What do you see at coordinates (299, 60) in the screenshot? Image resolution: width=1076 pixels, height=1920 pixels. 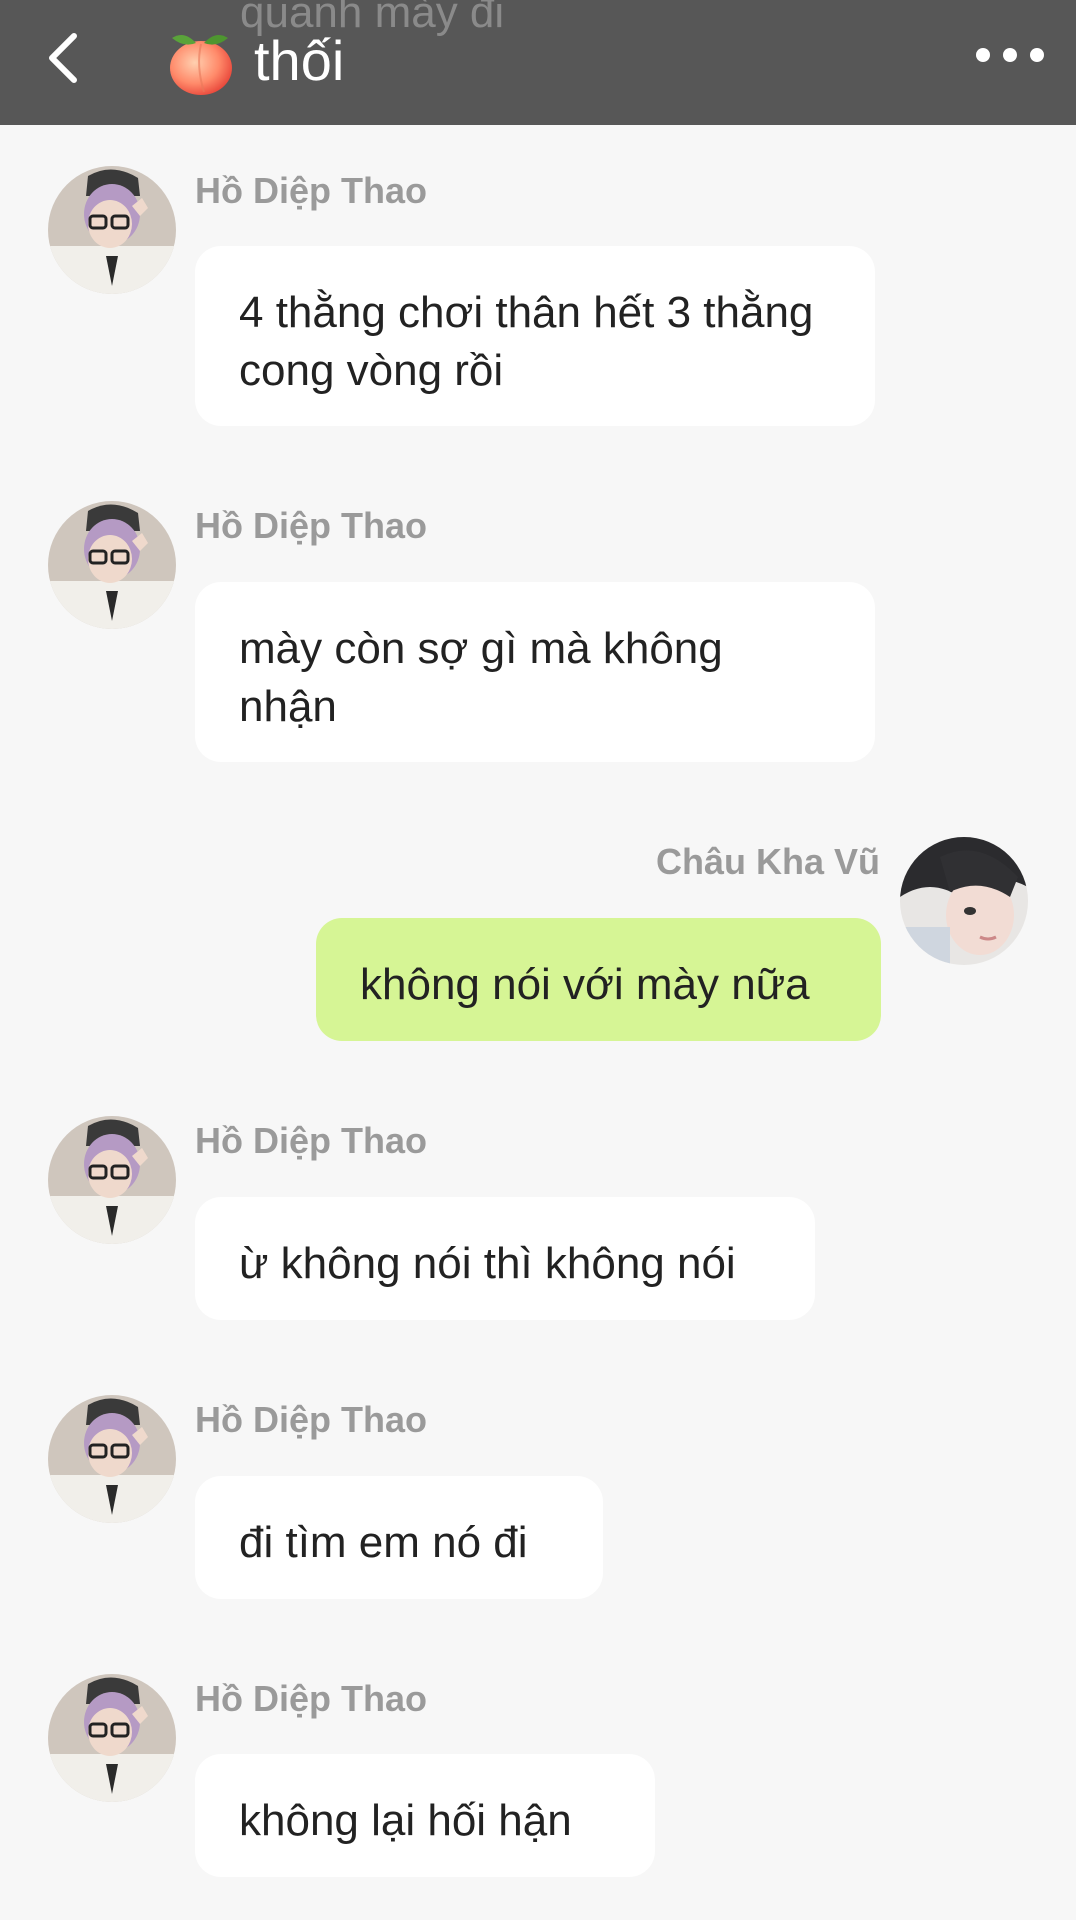 I see `chat-title: thối` at bounding box center [299, 60].